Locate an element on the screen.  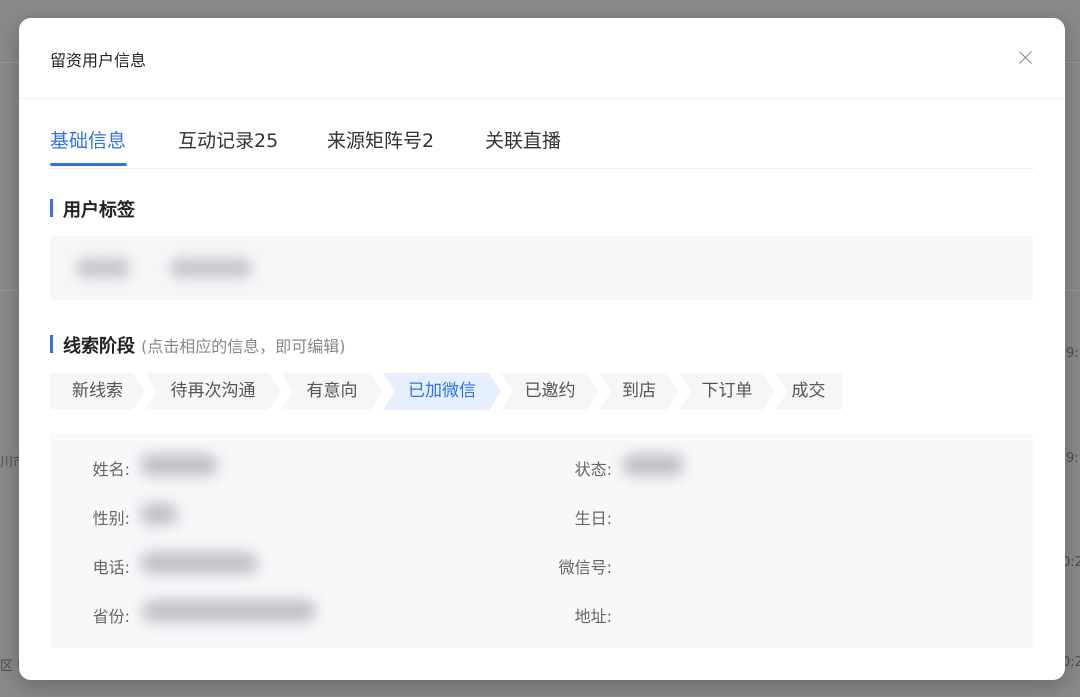
lead-stage-title: 线索阶段 is located at coordinates (99, 346).